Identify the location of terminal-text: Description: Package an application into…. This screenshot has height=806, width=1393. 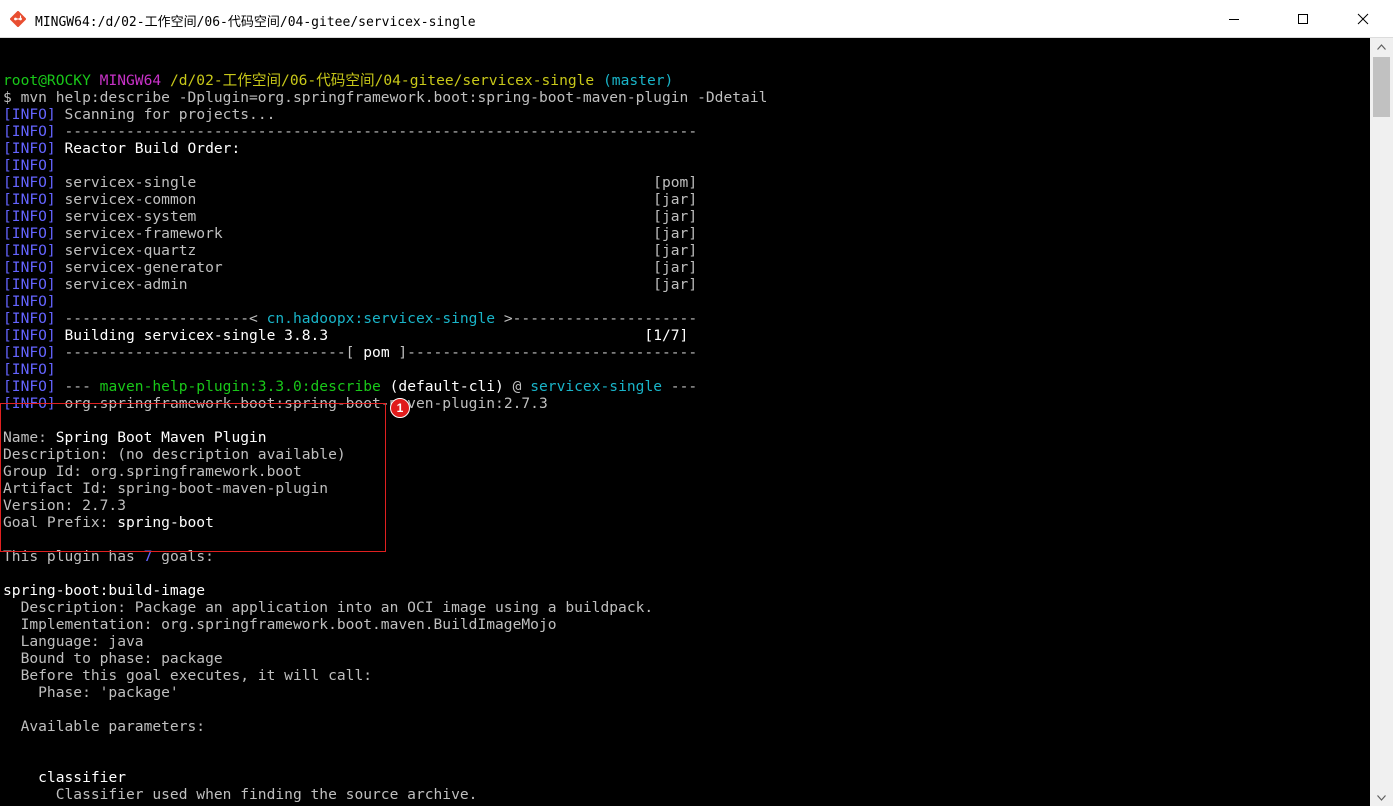
(328, 607).